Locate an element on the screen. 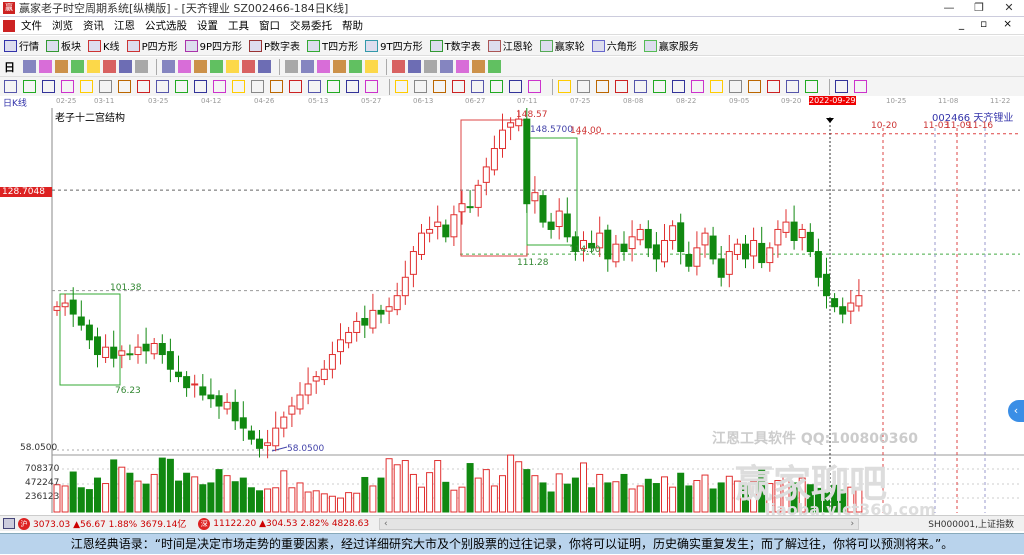 This screenshot has height=555, width=1024. toolbar-11: 六角形 is located at coordinates (614, 45).